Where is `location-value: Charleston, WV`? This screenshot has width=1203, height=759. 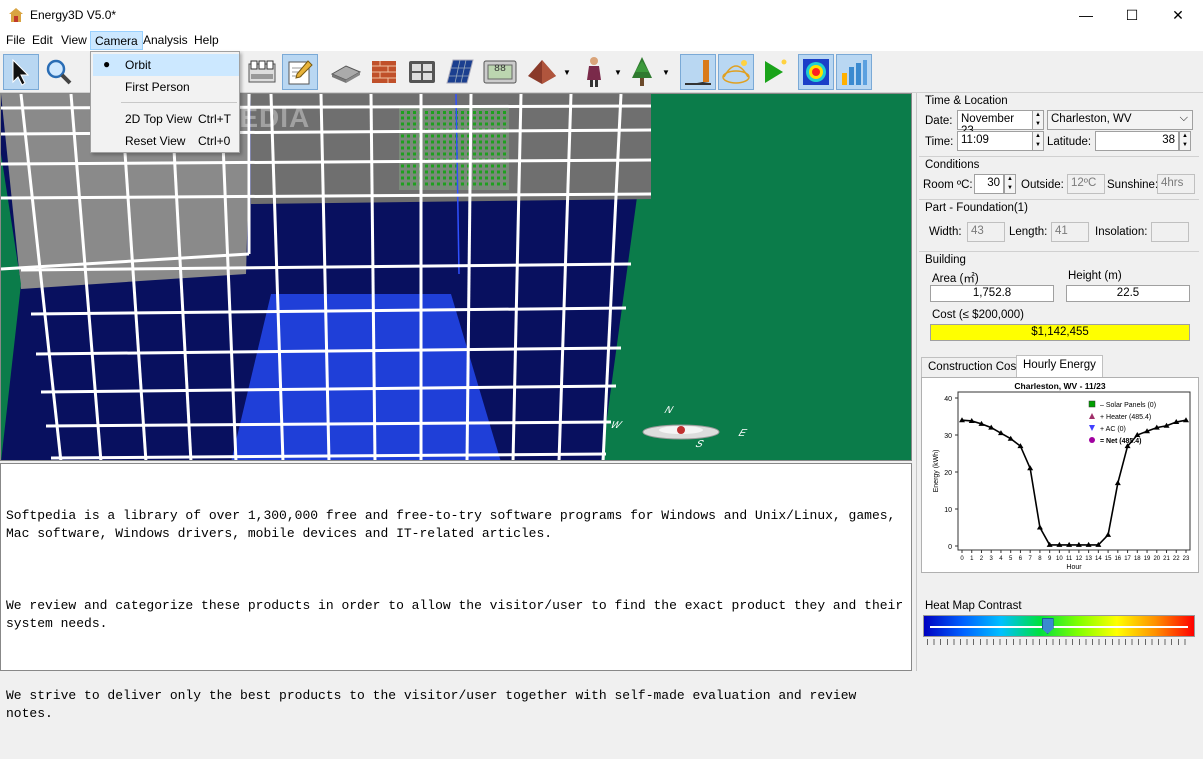 location-value: Charleston, WV is located at coordinates (1091, 119).